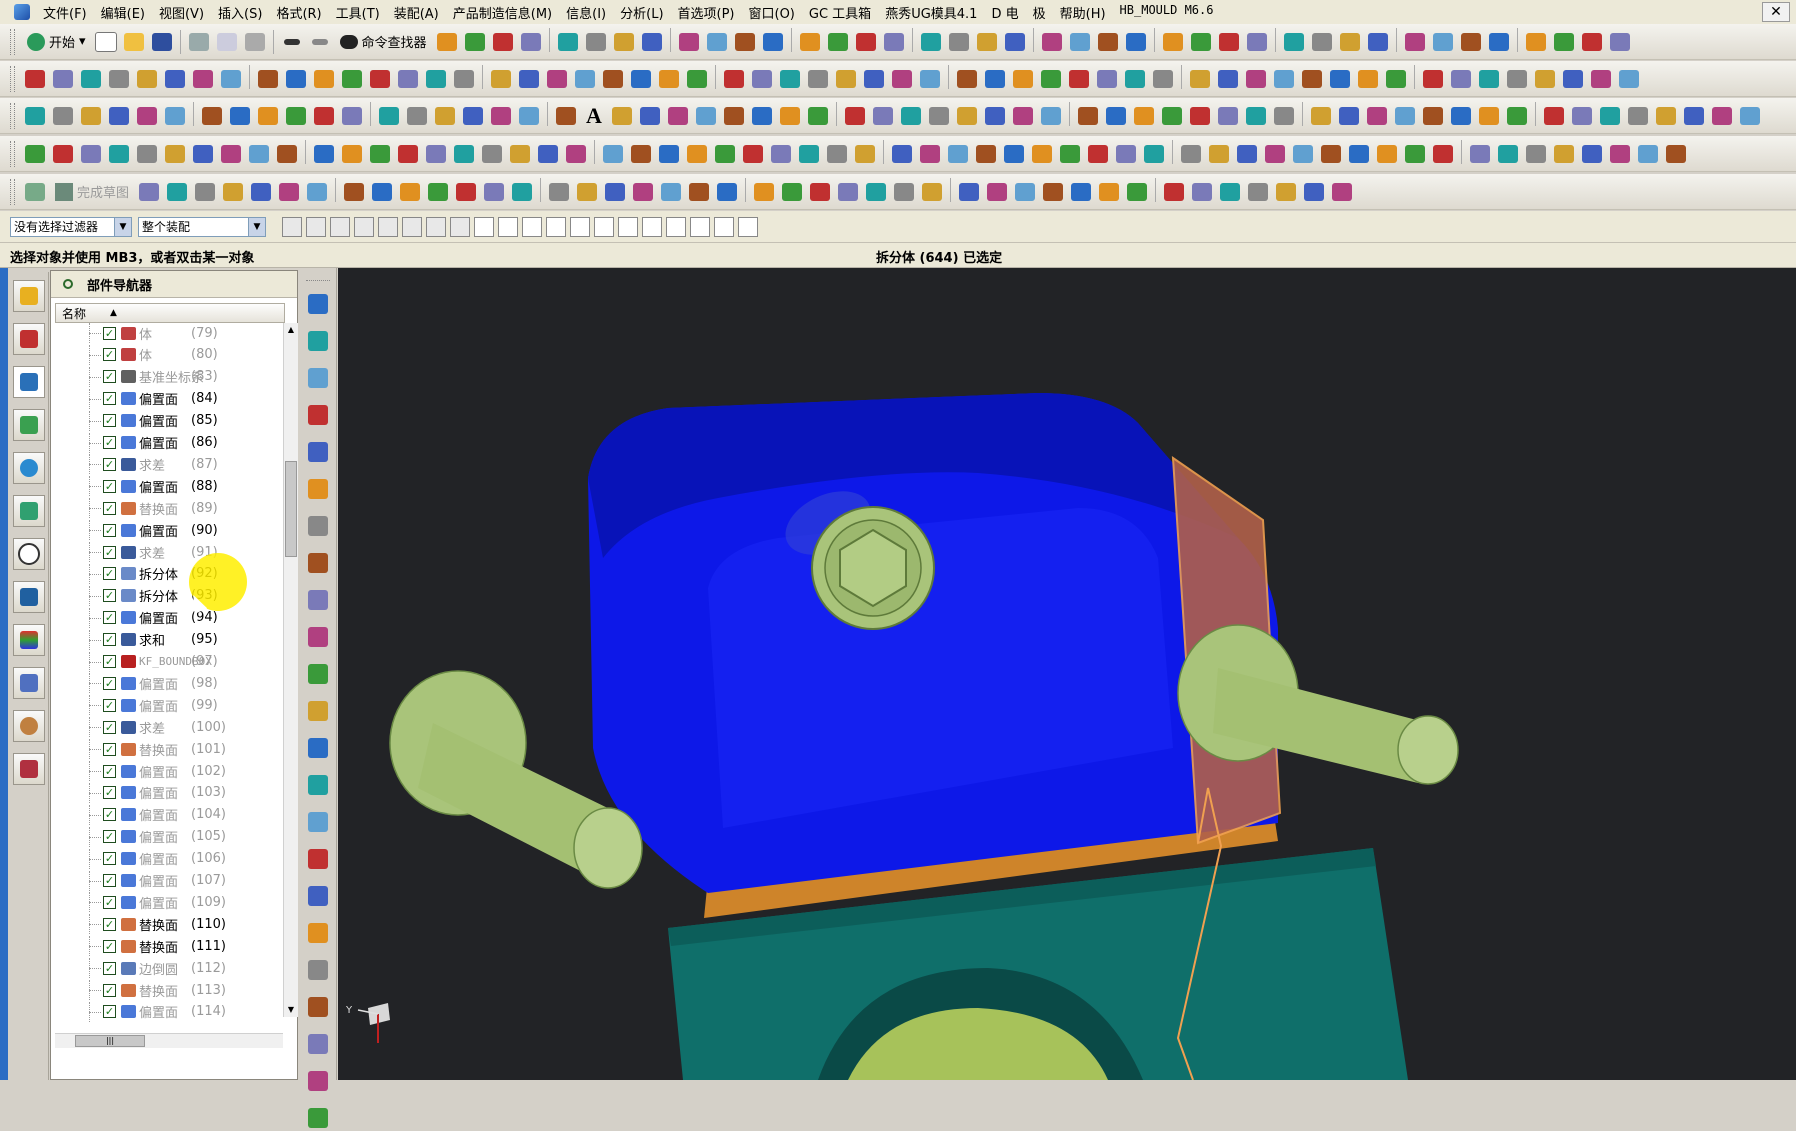 The width and height of the screenshot is (1796, 1131). Describe the element at coordinates (316, 226) in the screenshot. I see `snap-point-icon` at that location.